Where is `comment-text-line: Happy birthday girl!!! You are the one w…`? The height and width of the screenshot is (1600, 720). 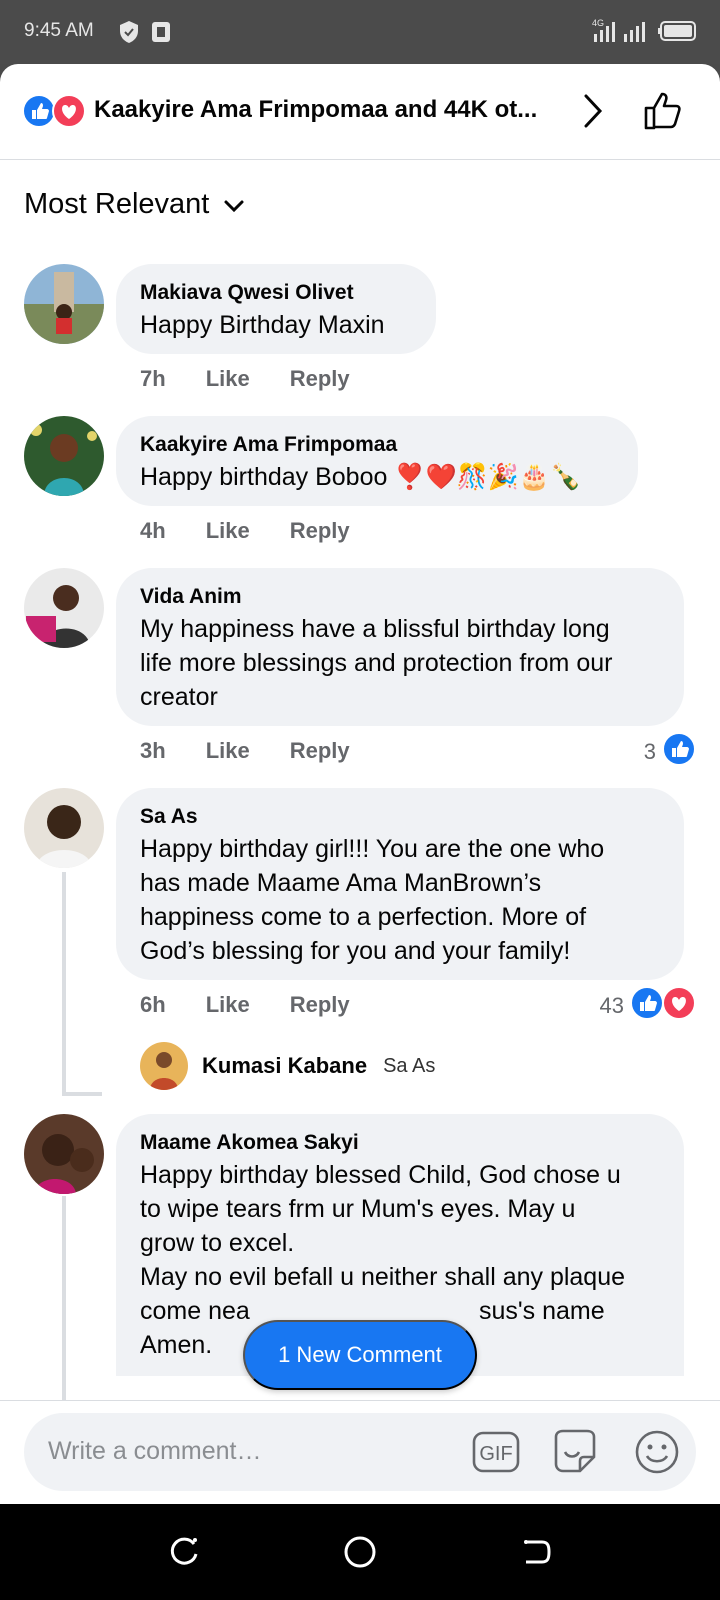
comment-text-line: Happy birthday girl!!! You are the one w… is located at coordinates (372, 849).